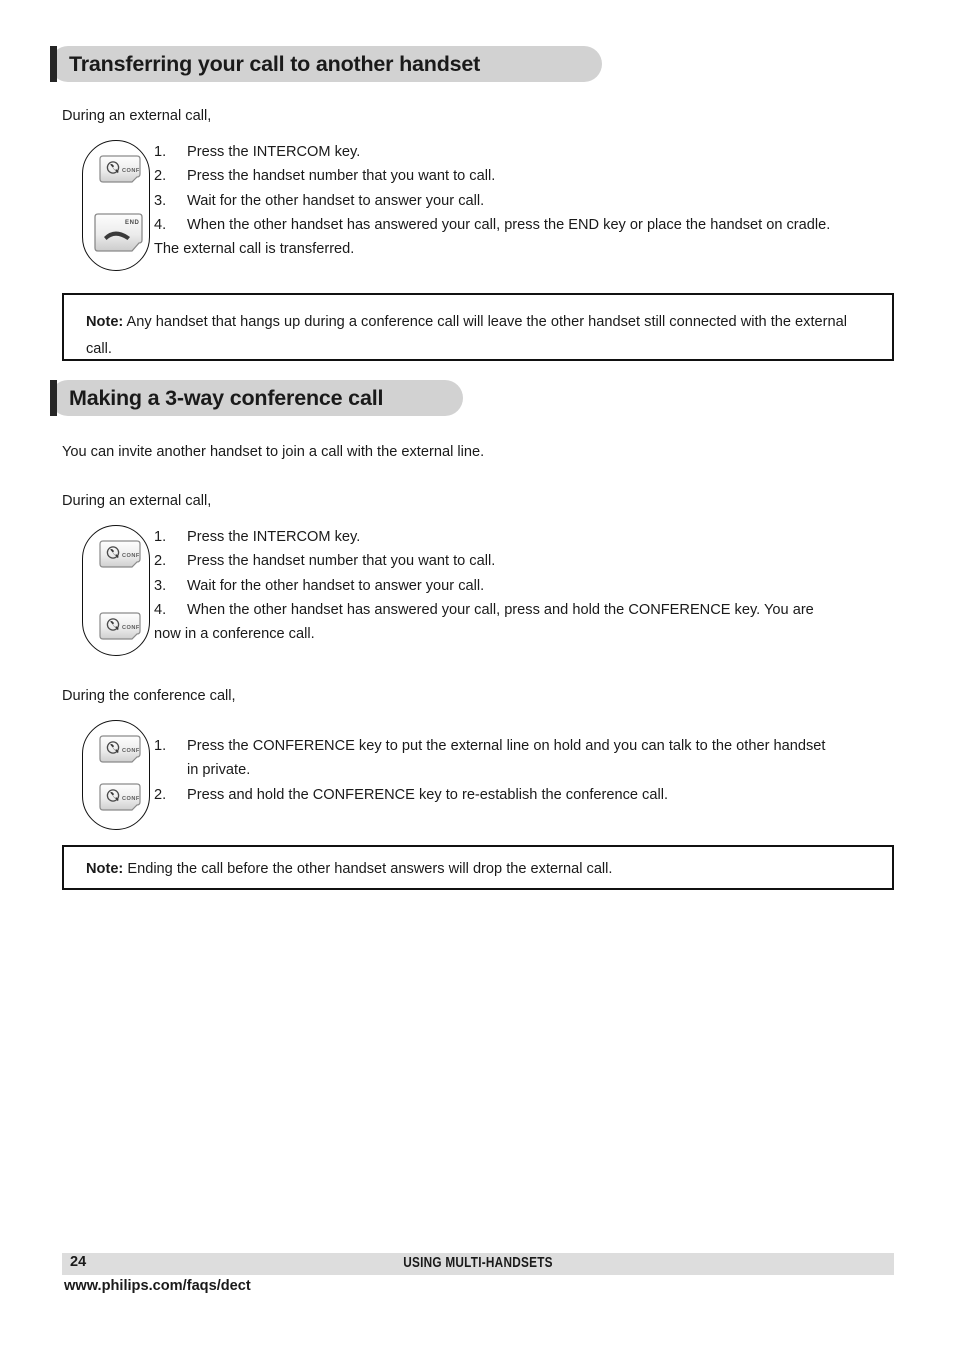  What do you see at coordinates (478, 1263) in the screenshot?
I see `footer-section-title: USING MULTI-HANDSETS` at bounding box center [478, 1263].